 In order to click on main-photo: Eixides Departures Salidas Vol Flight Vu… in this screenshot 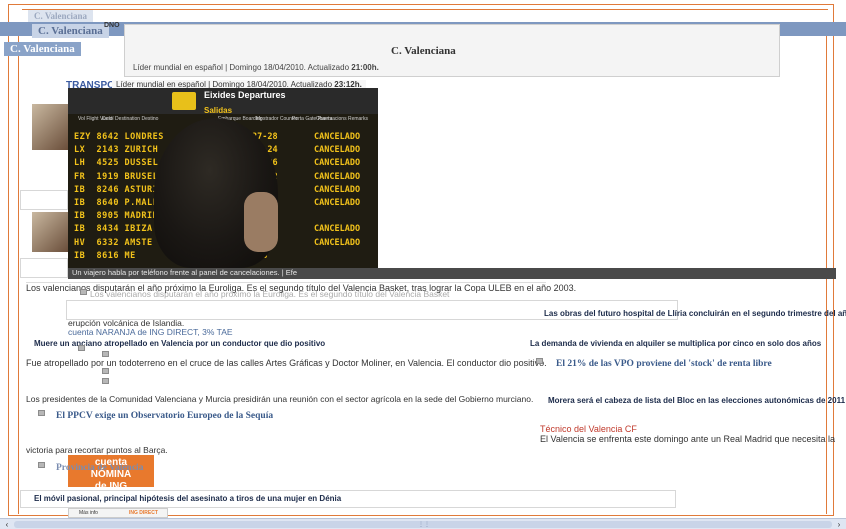, I will do `click(223, 178)`.